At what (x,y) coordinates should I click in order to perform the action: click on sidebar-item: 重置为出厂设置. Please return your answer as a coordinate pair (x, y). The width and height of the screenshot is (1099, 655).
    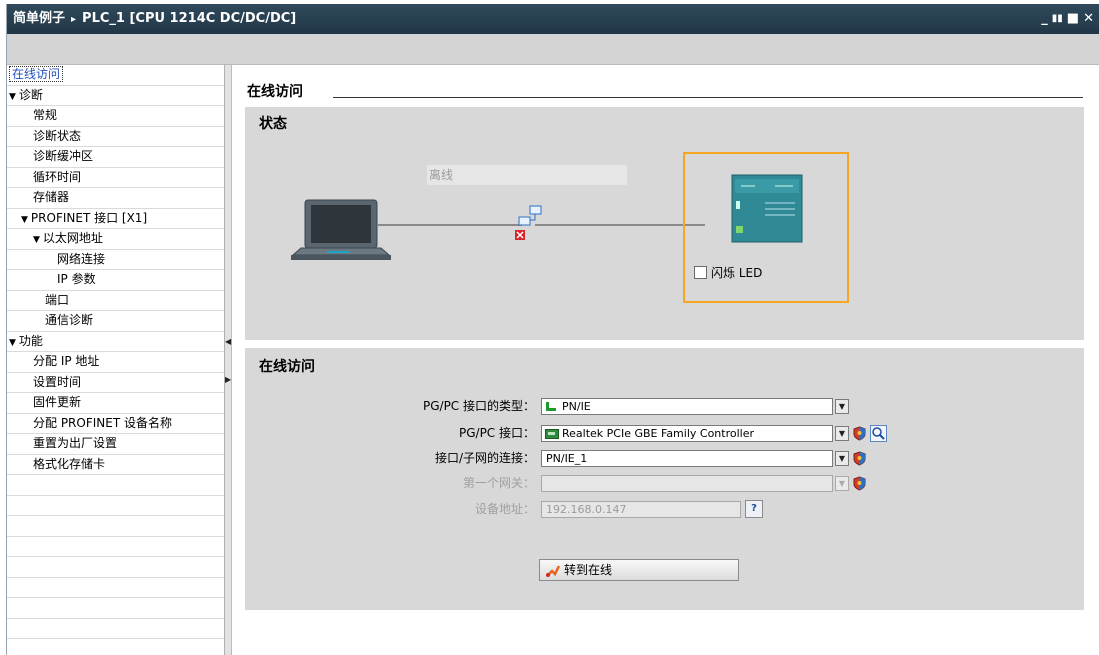
    Looking at the image, I should click on (115, 444).